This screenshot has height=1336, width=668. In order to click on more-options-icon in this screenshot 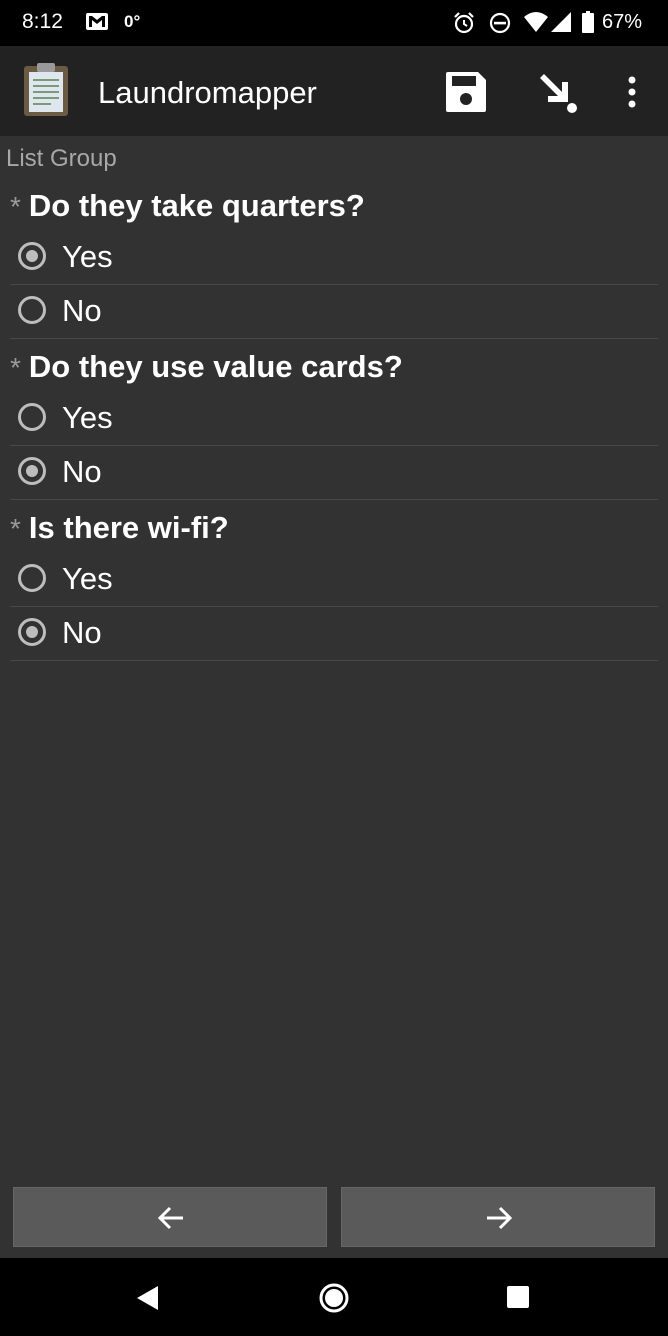, I will do `click(632, 92)`.